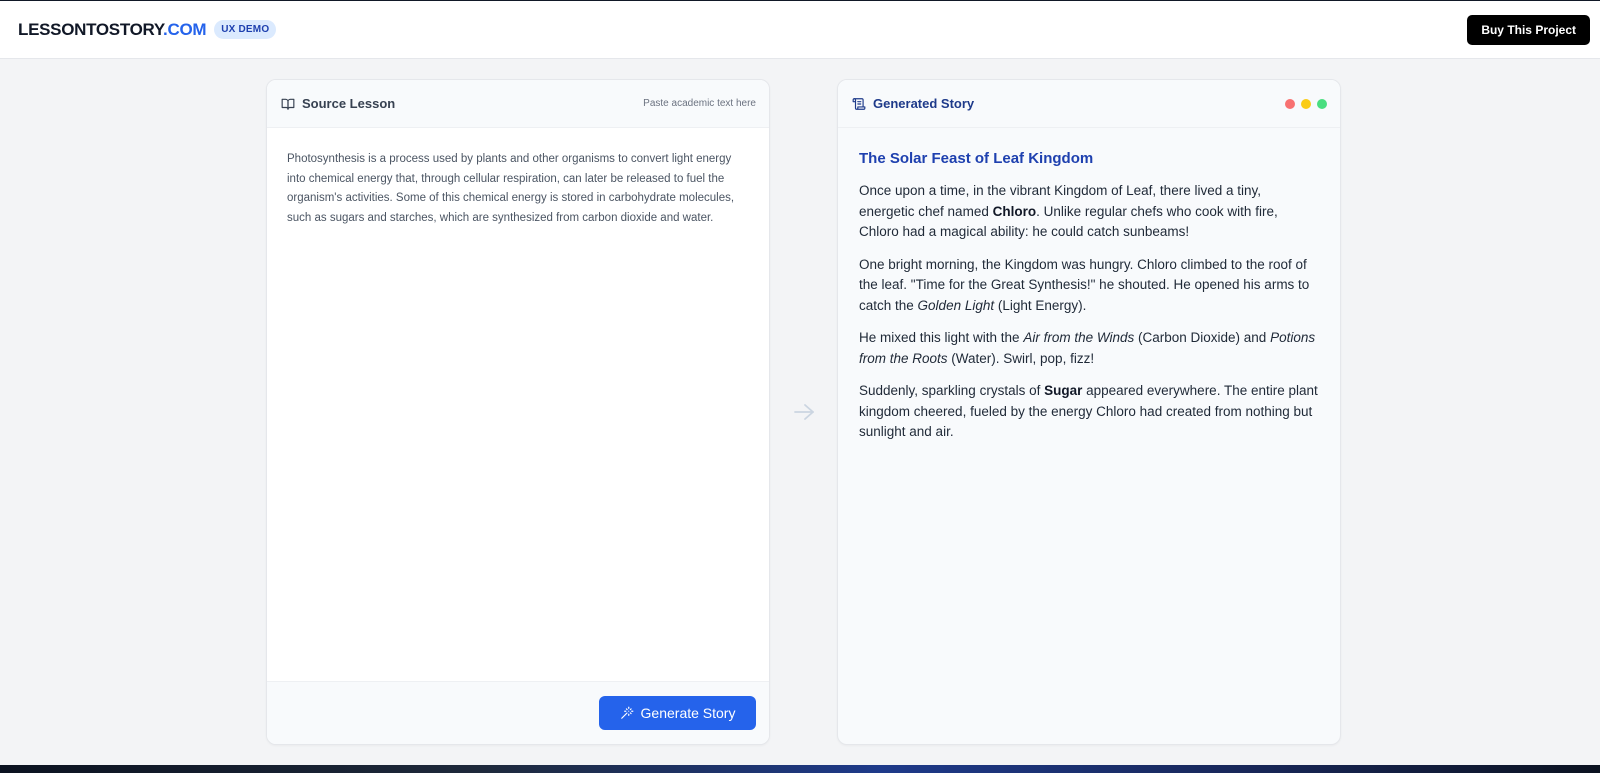 This screenshot has width=1600, height=773. I want to click on arrow-right-icon, so click(804, 412).